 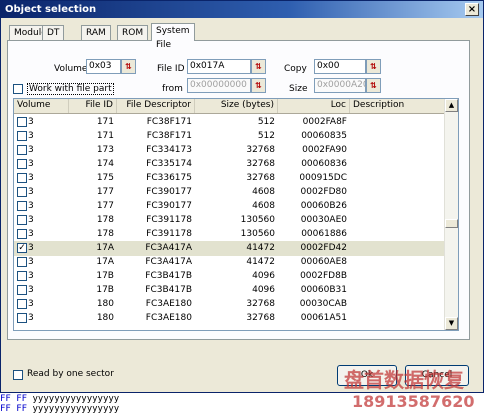 What do you see at coordinates (344, 85) in the screenshot?
I see `size-field: 0x0000A200` at bounding box center [344, 85].